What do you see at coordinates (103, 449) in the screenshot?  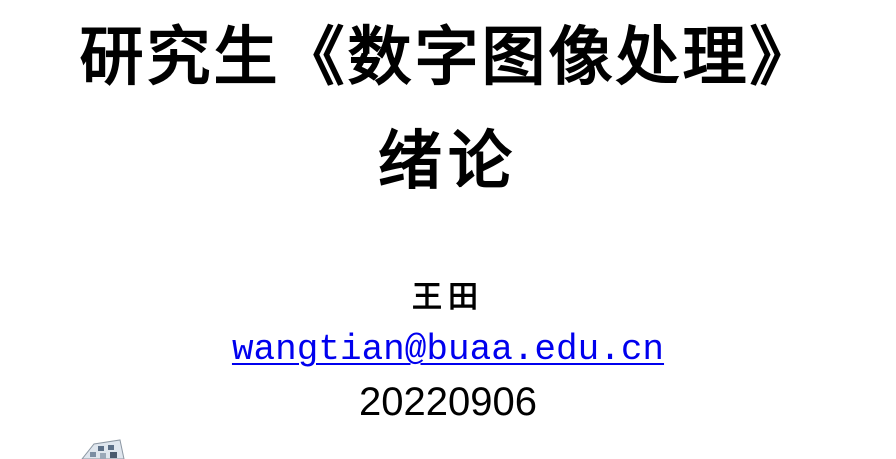 I see `building-logo-icon` at bounding box center [103, 449].